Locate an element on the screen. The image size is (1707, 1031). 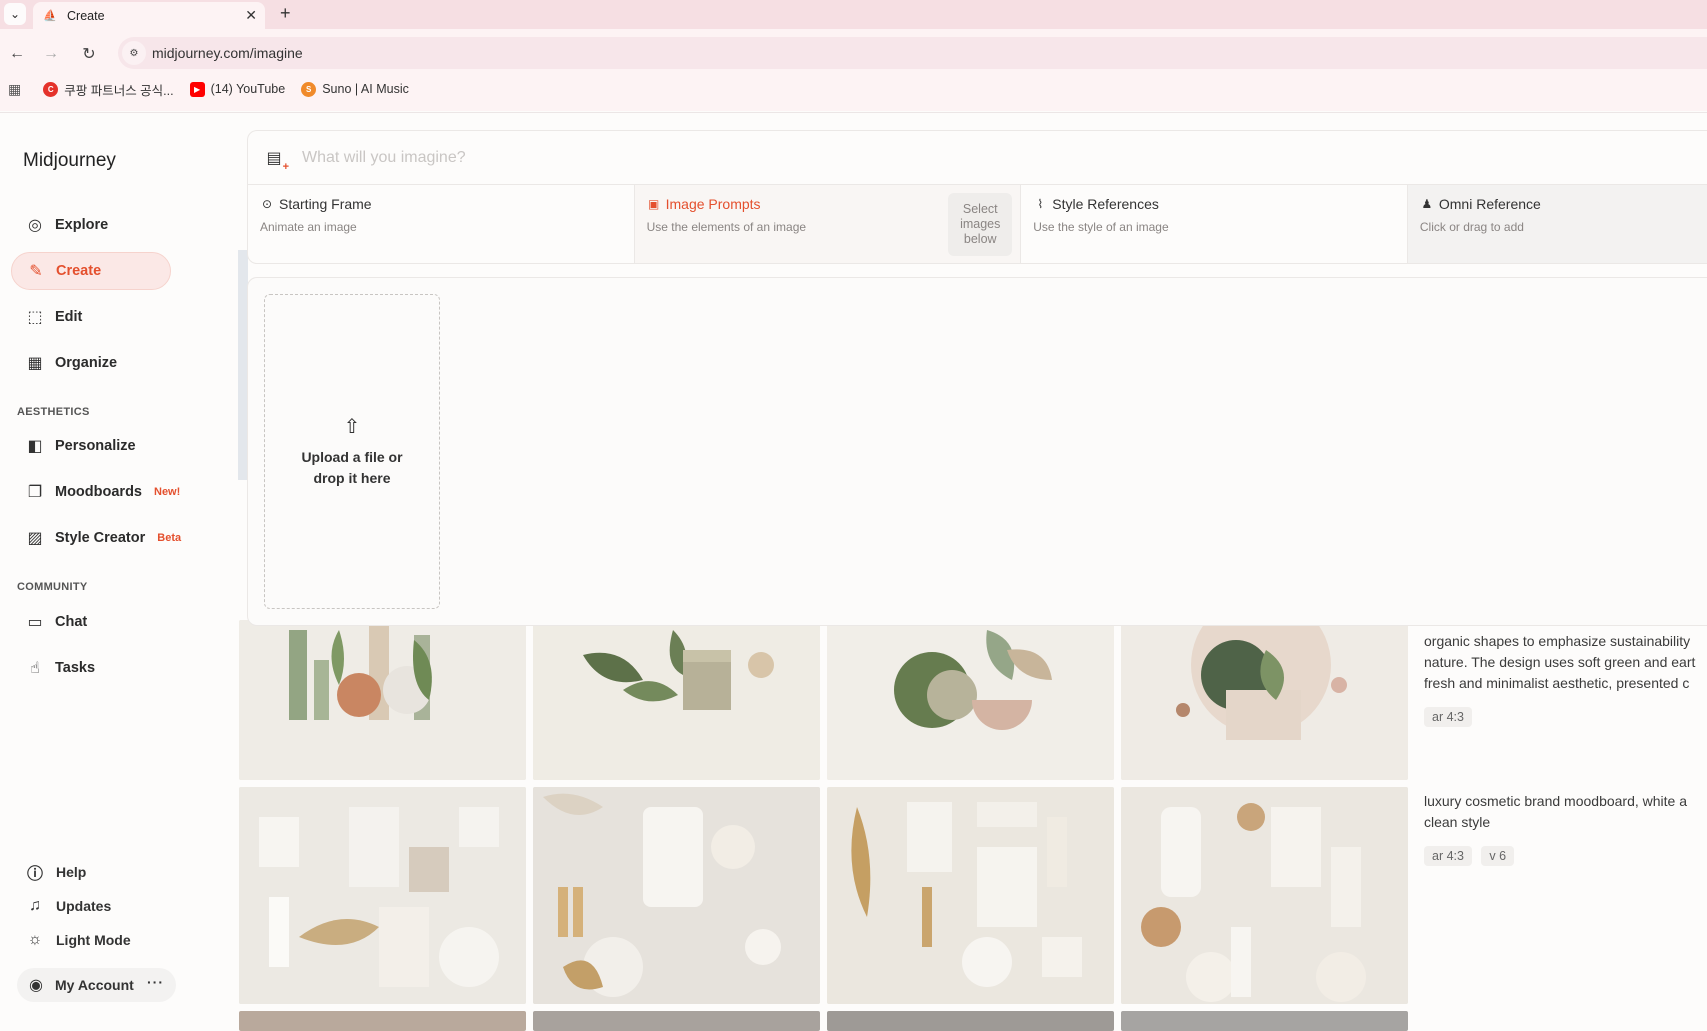
nav-tasks: ☝ Tasks is located at coordinates (91, 668).